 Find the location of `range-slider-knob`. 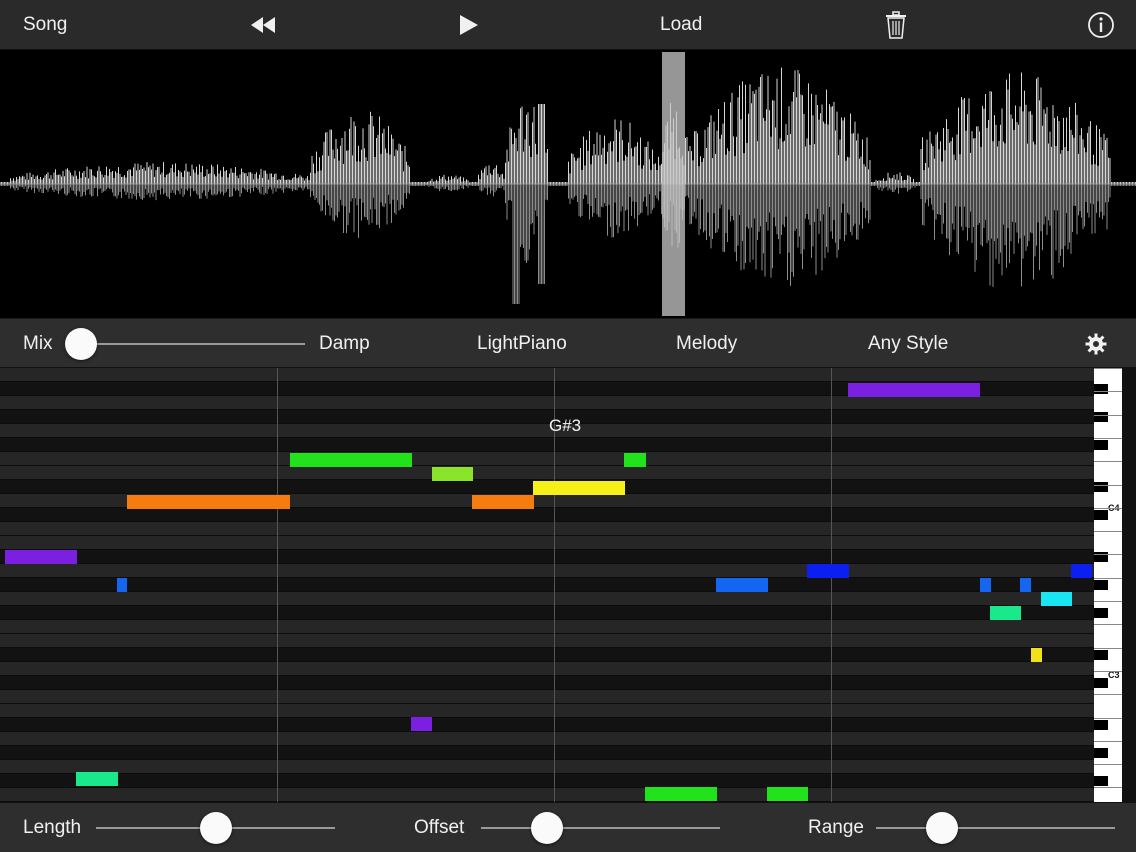

range-slider-knob is located at coordinates (942, 828).